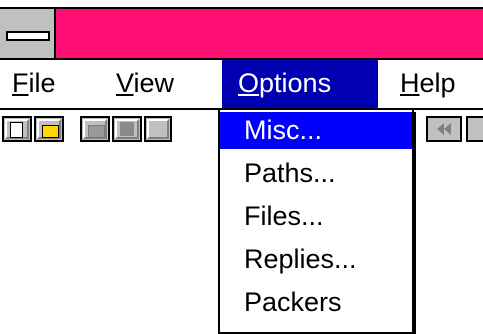 This screenshot has height=334, width=483. I want to click on toolbar-button, so click(158, 129).